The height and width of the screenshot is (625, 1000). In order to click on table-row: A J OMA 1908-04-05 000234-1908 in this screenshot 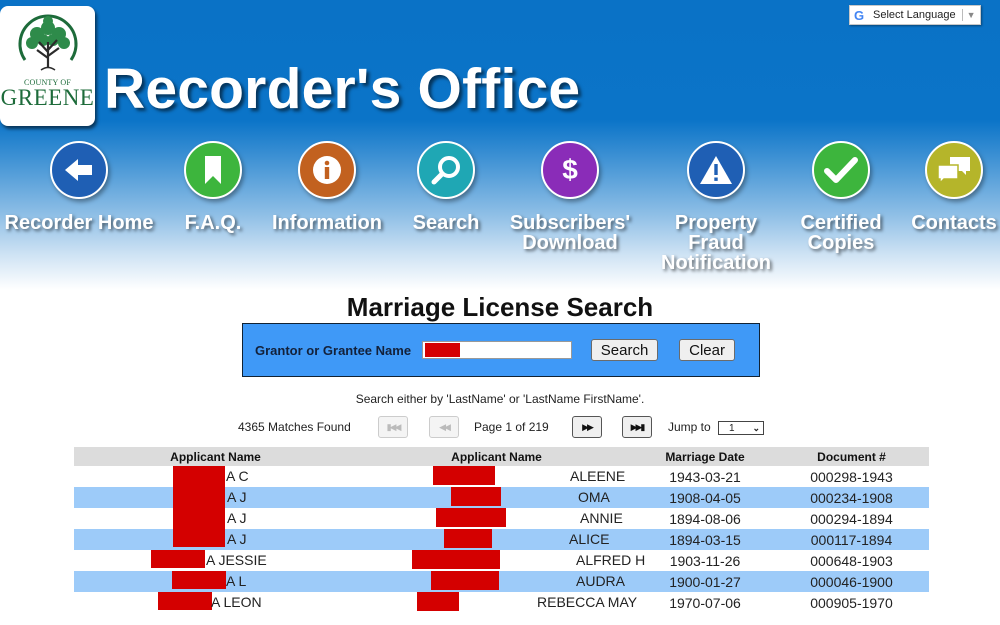, I will do `click(501, 497)`.